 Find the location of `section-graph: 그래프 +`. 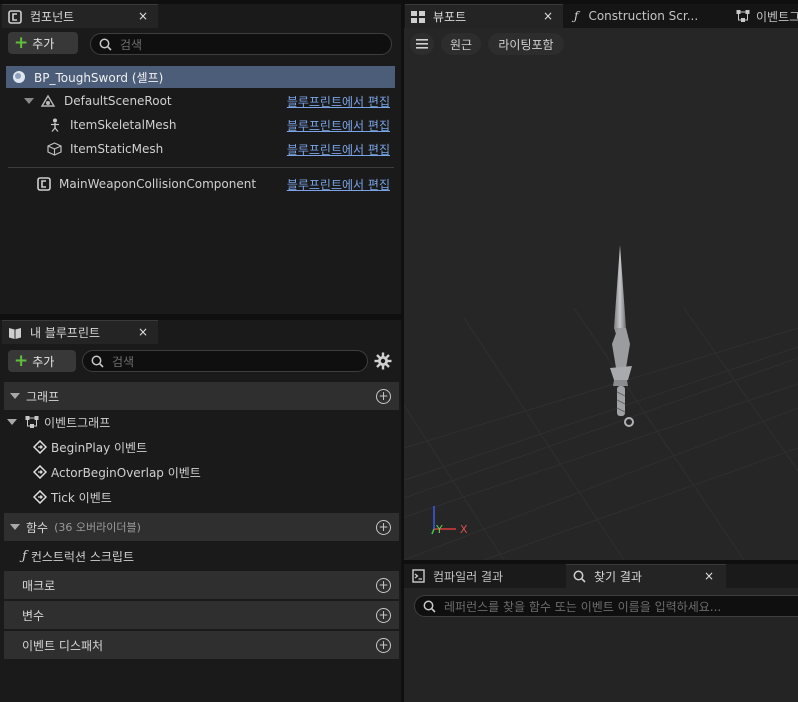

section-graph: 그래프 + is located at coordinates (201, 396).